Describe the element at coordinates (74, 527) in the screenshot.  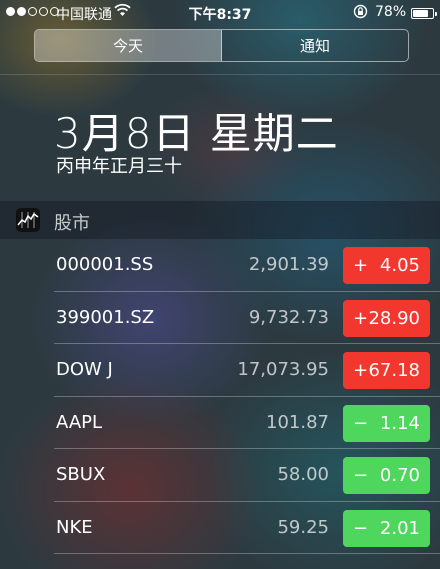
I see `stock-symbol: NKE` at that location.